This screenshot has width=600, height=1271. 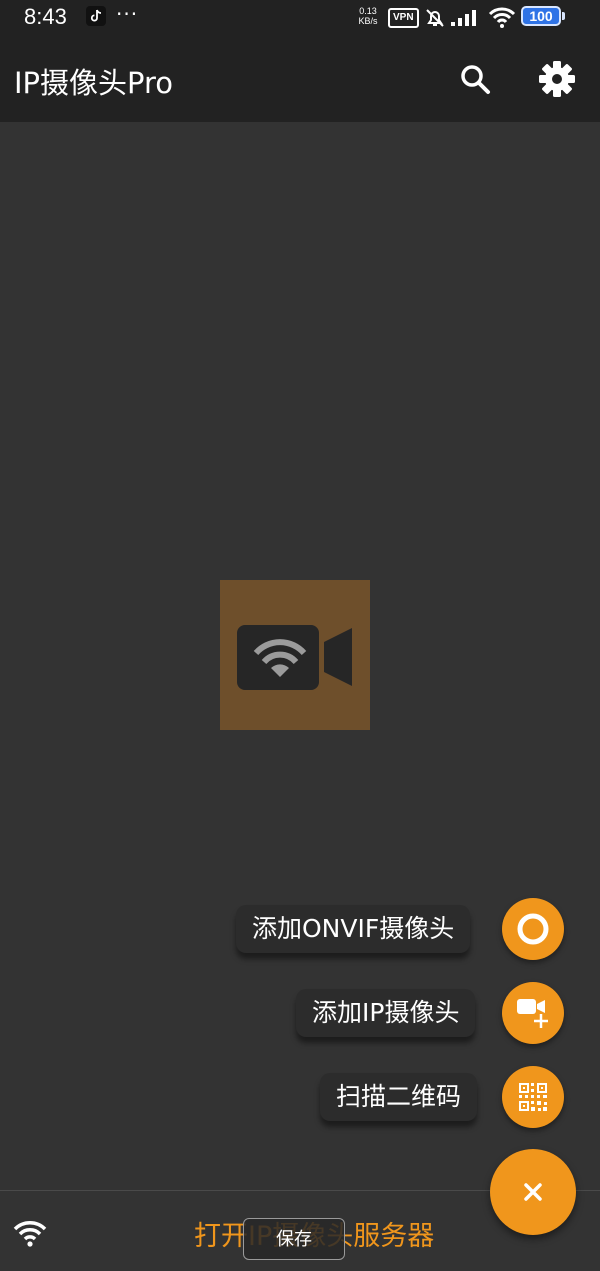 What do you see at coordinates (127, 14) in the screenshot?
I see `more-notifications: ···` at bounding box center [127, 14].